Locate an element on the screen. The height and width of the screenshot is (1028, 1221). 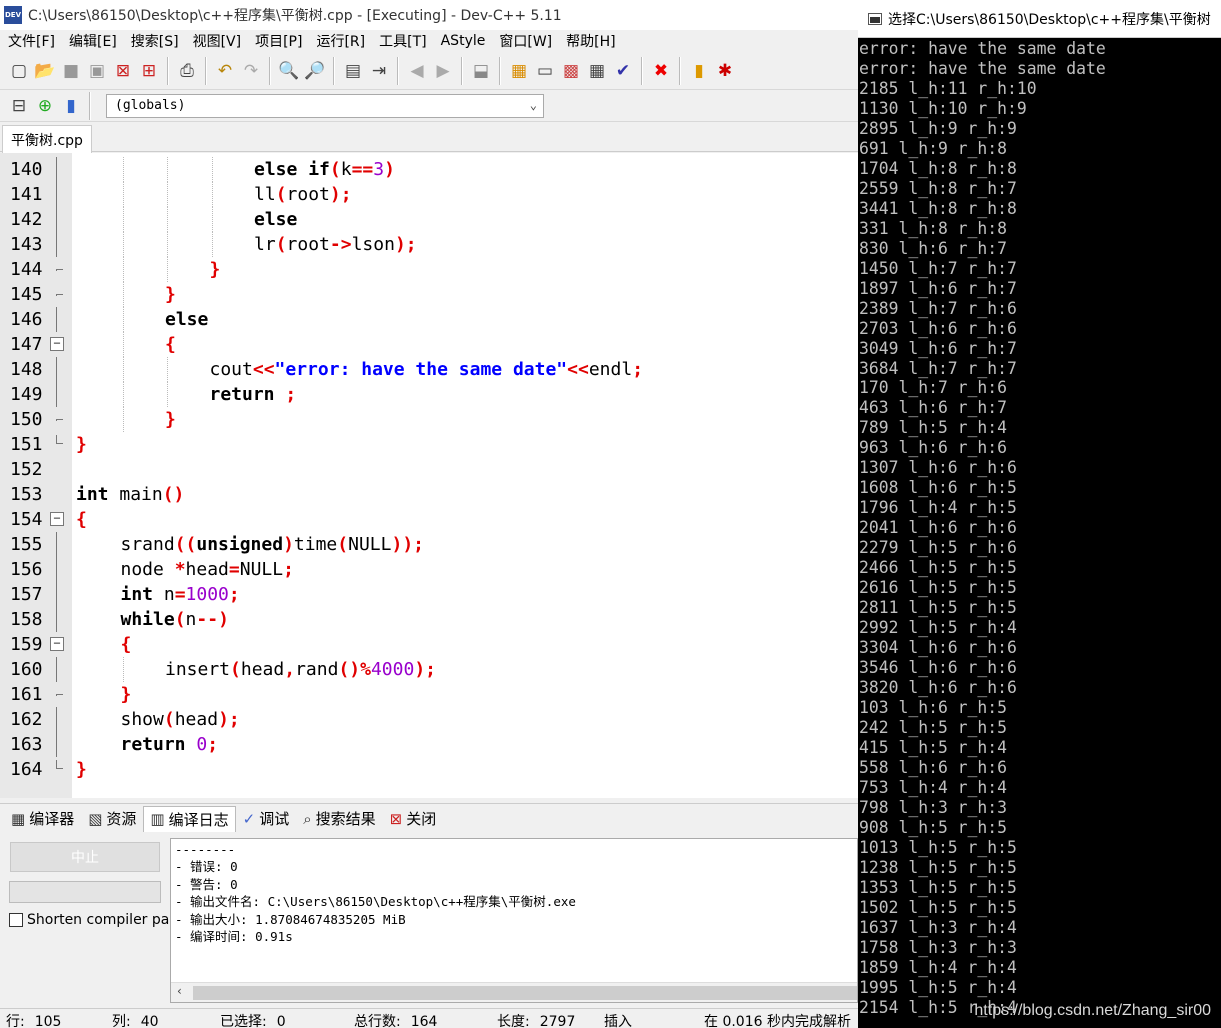
menu-item-6: 工具[T] is located at coordinates (401, 41).